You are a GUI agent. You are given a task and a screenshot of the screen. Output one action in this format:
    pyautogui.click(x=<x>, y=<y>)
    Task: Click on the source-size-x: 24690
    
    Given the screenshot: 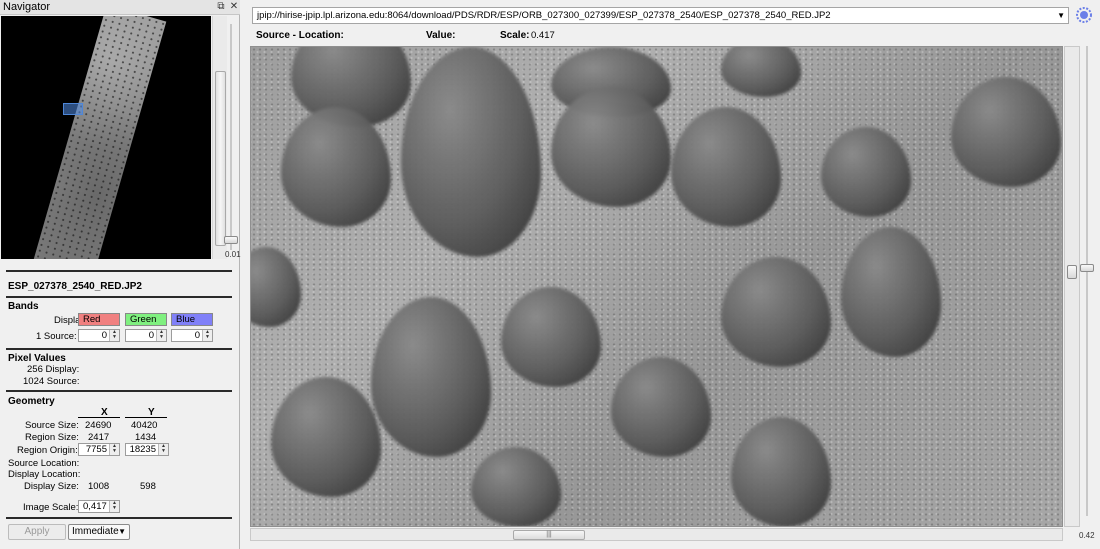 What is the action you would take?
    pyautogui.click(x=98, y=425)
    